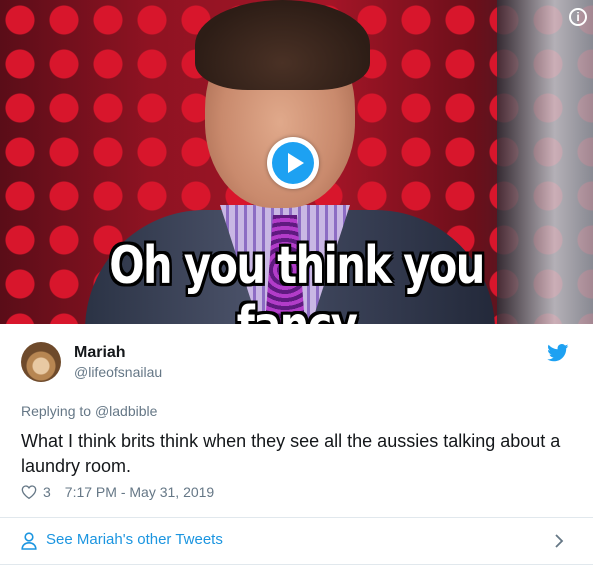 The height and width of the screenshot is (565, 593). I want to click on see-other-tweets-label: See Mariah's other Tweets, so click(134, 539).